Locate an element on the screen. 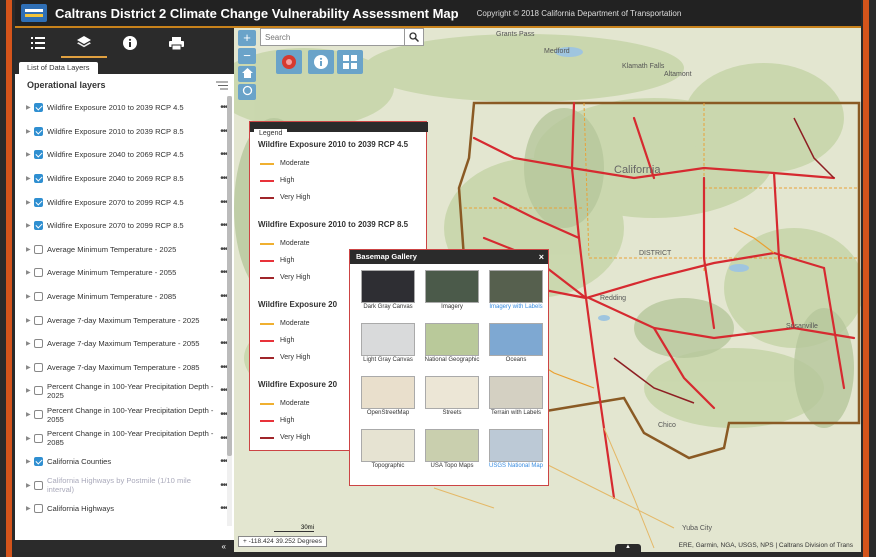  basemap-option: Imagery with Labels is located at coordinates (516, 296).